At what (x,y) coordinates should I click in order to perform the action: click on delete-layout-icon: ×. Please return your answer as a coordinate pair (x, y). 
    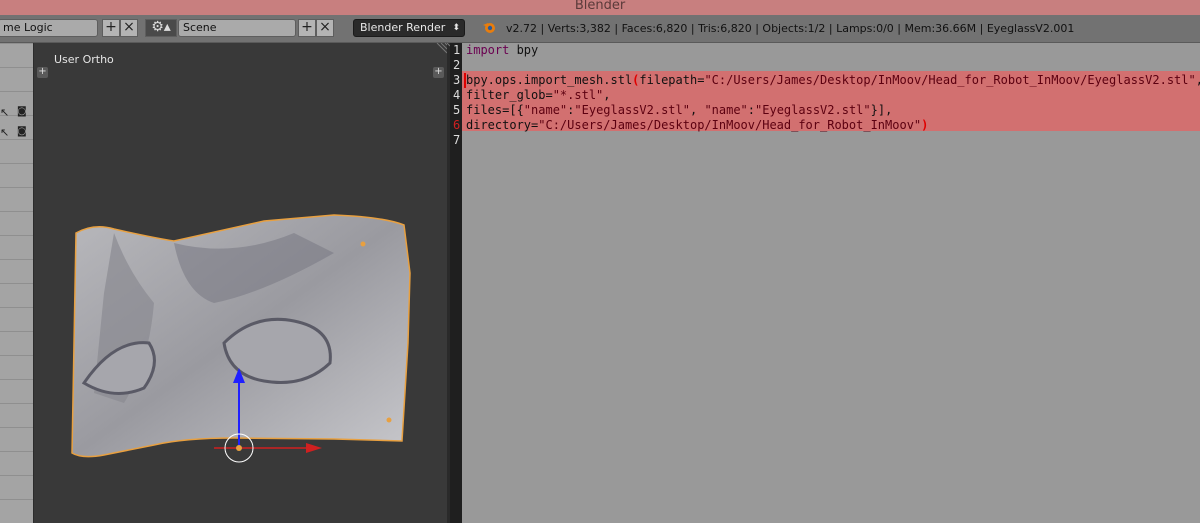
    Looking at the image, I should click on (129, 28).